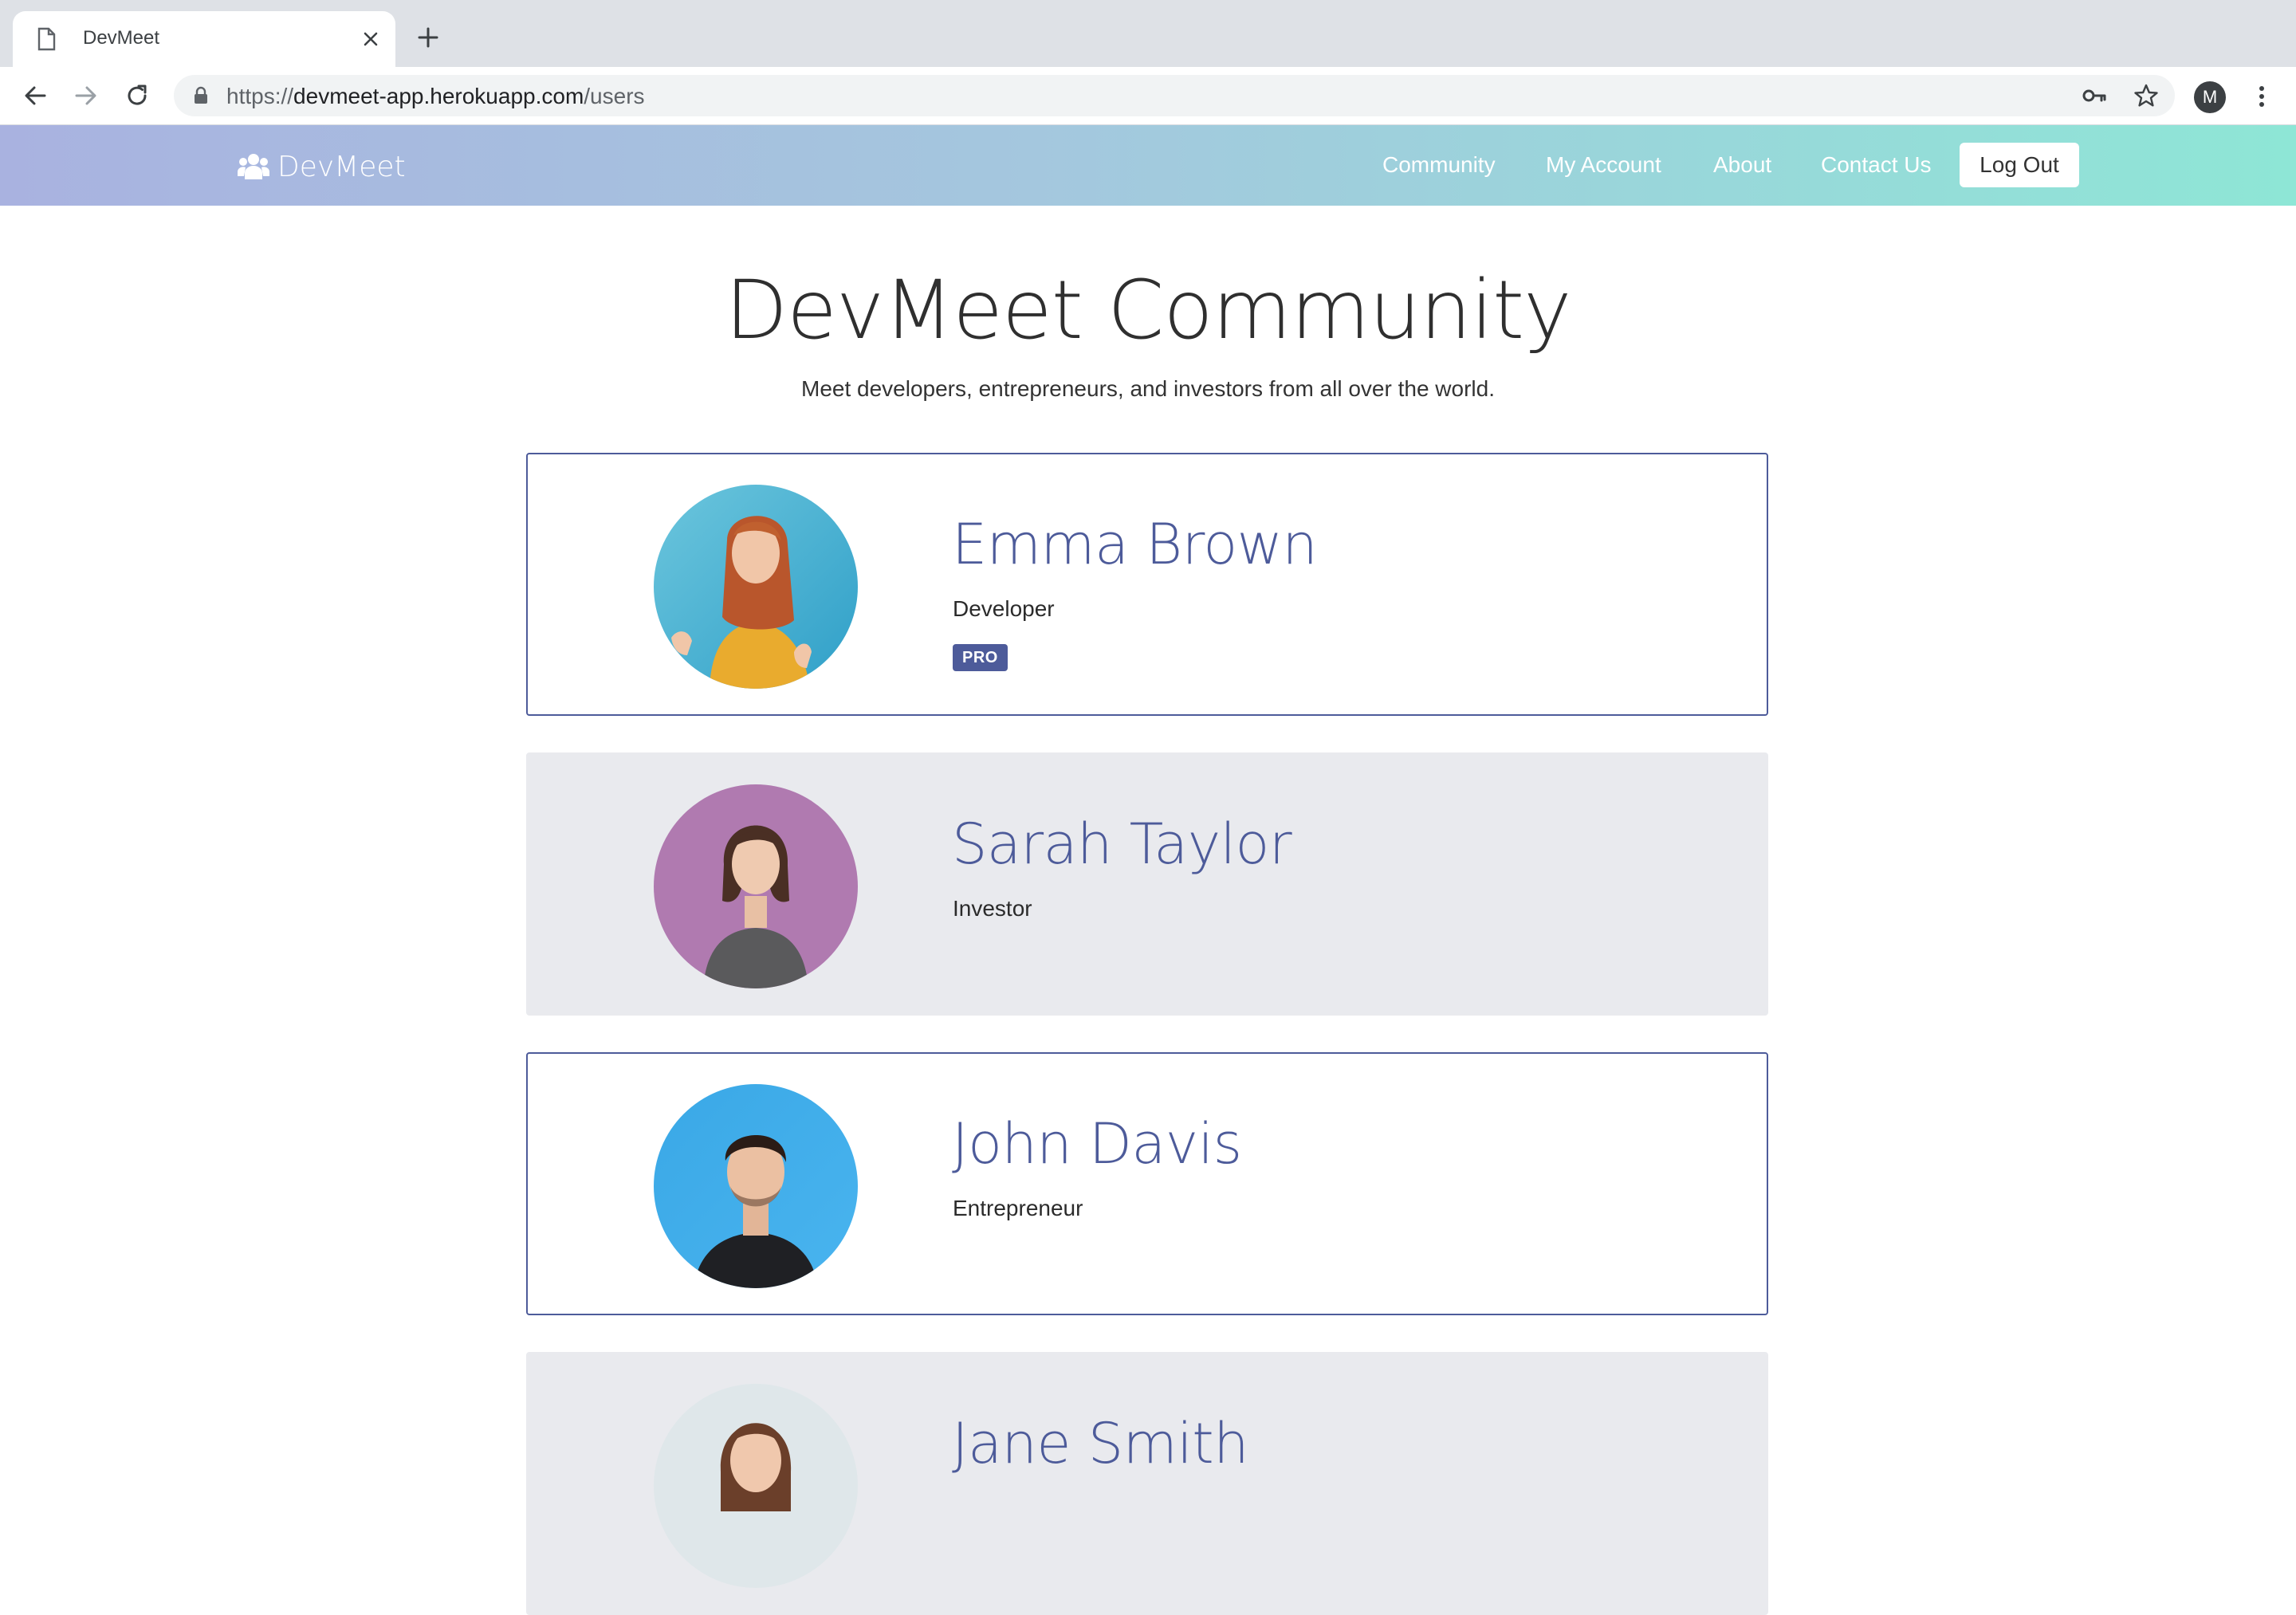 This screenshot has width=2296, height=1615. Describe the element at coordinates (260, 96) in the screenshot. I see `url-scheme: https://` at that location.